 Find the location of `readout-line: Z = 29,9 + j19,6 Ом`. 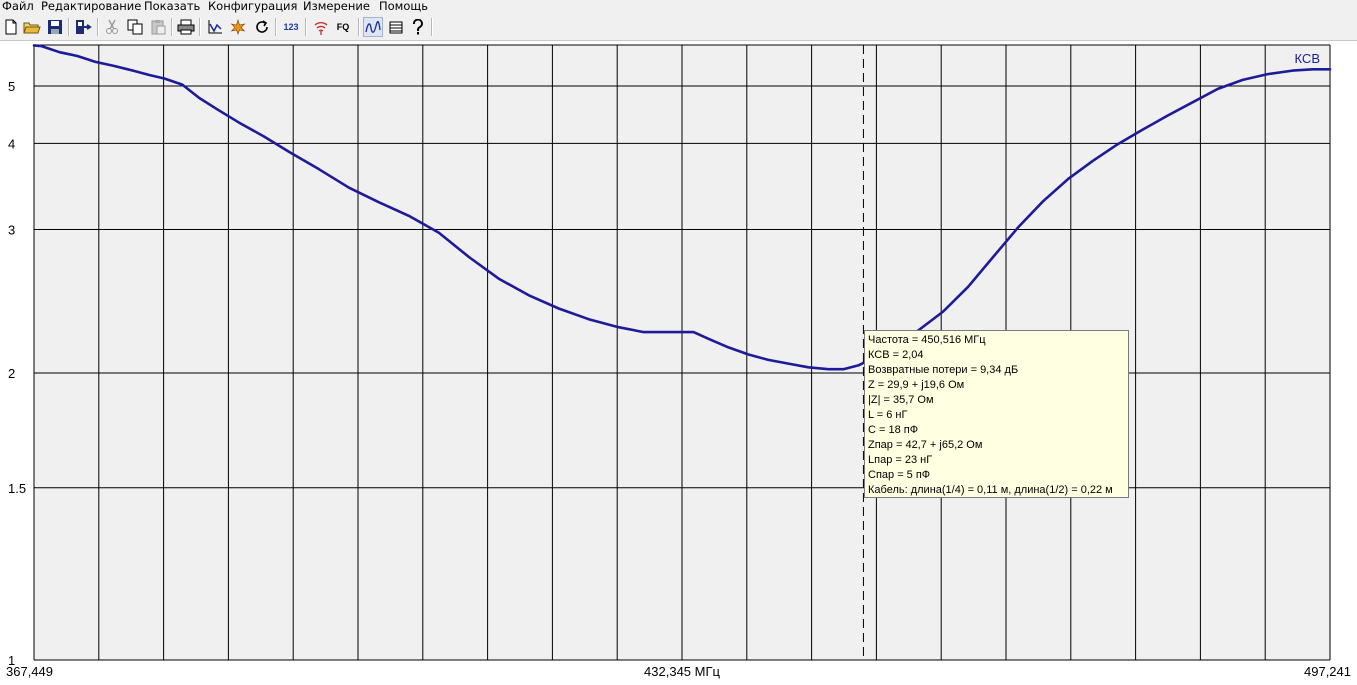

readout-line: Z = 29,9 + j19,6 Ом is located at coordinates (916, 385).